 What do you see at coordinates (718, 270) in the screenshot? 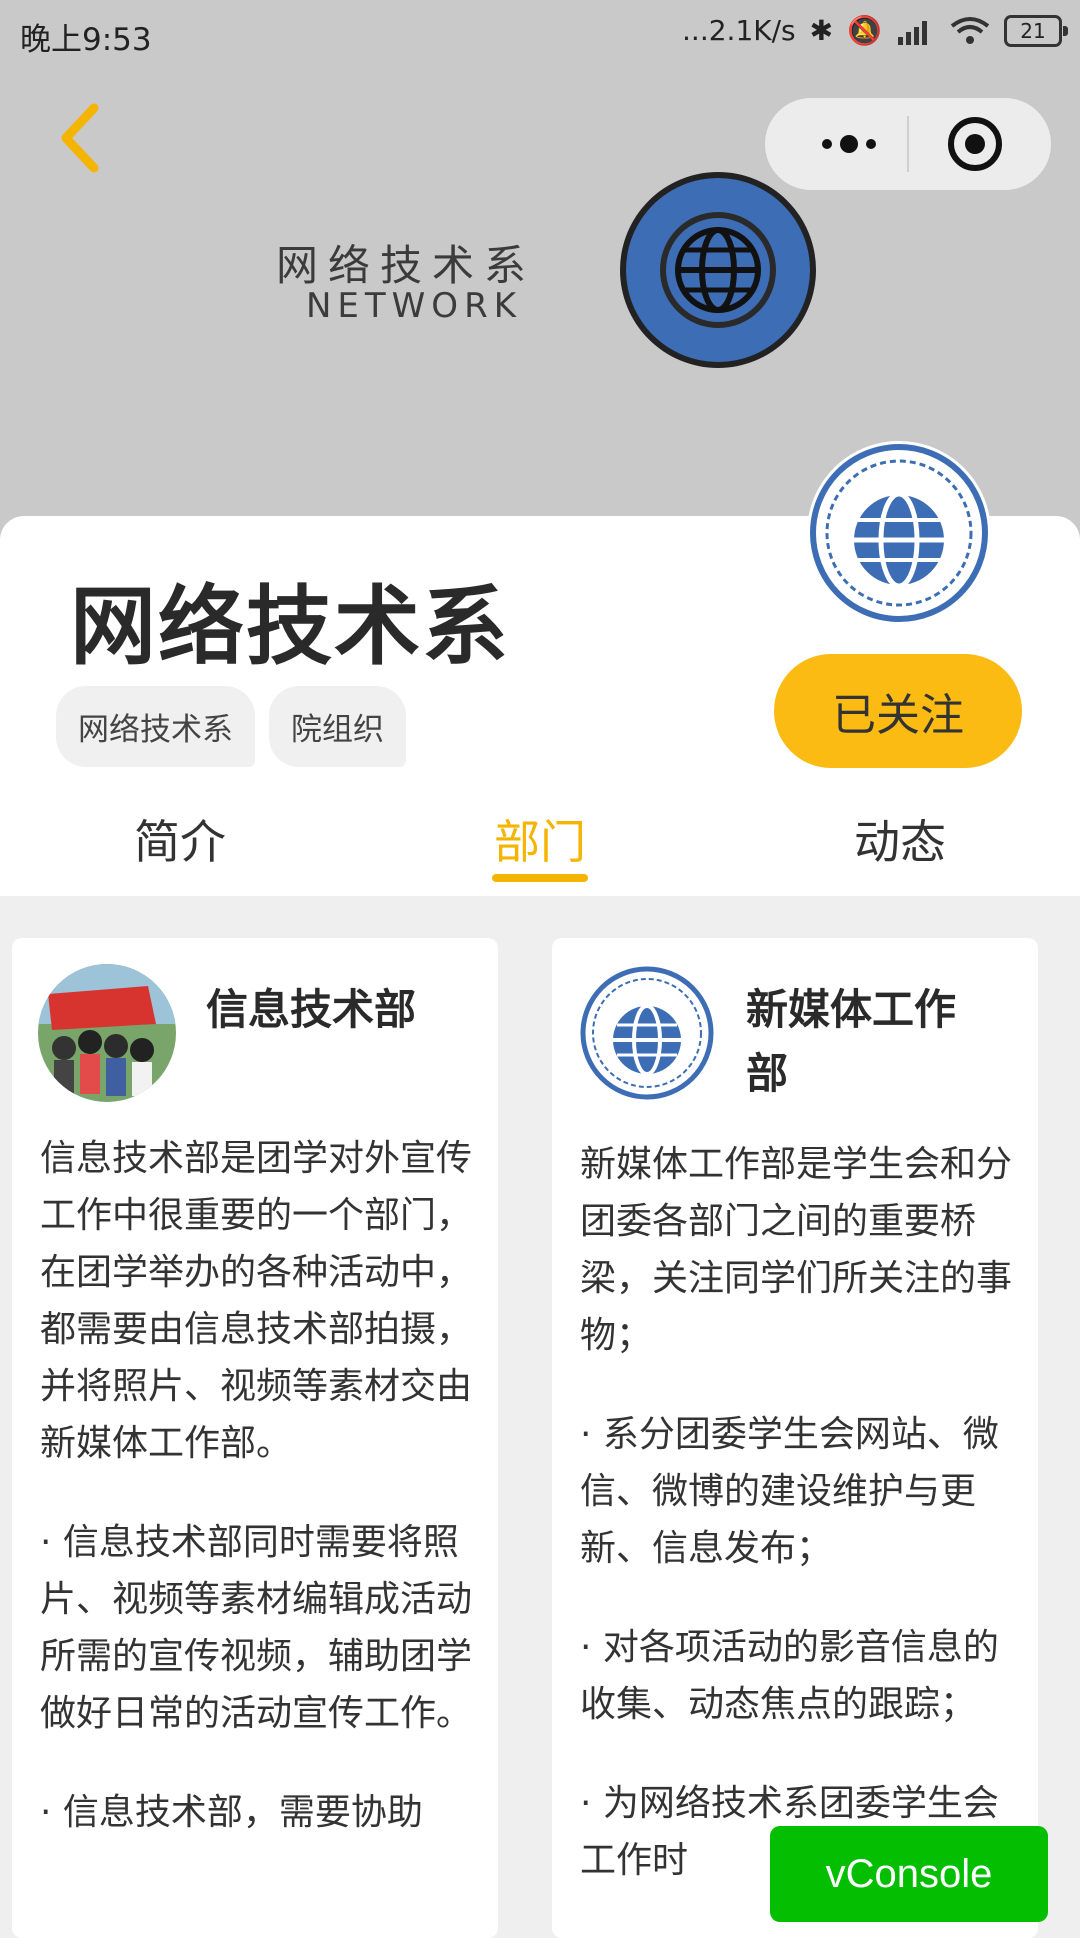
I see `banner-logo-icon` at bounding box center [718, 270].